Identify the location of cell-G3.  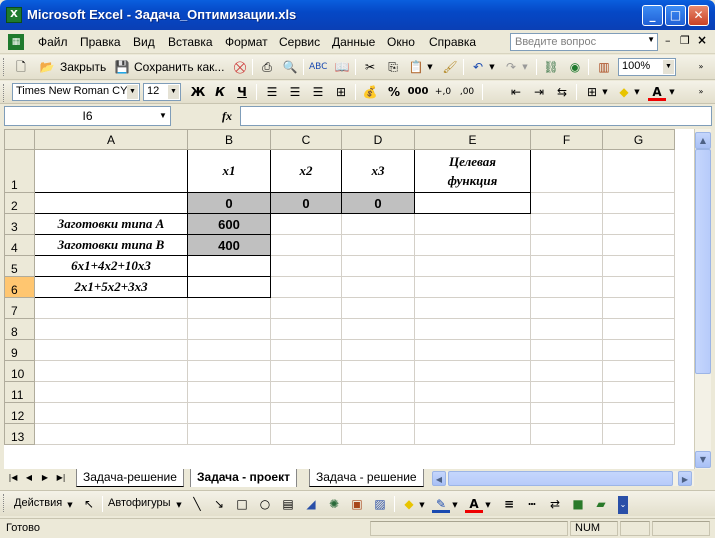
(638, 224).